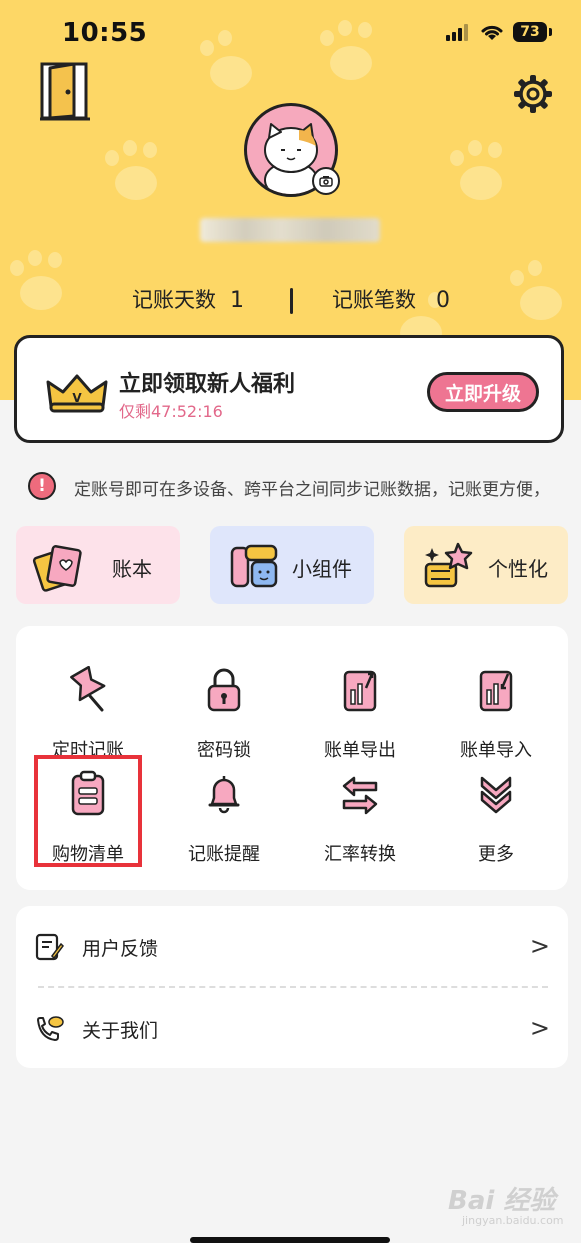 The image size is (581, 1243). Describe the element at coordinates (492, 32) in the screenshot. I see `wifi-icon` at that location.